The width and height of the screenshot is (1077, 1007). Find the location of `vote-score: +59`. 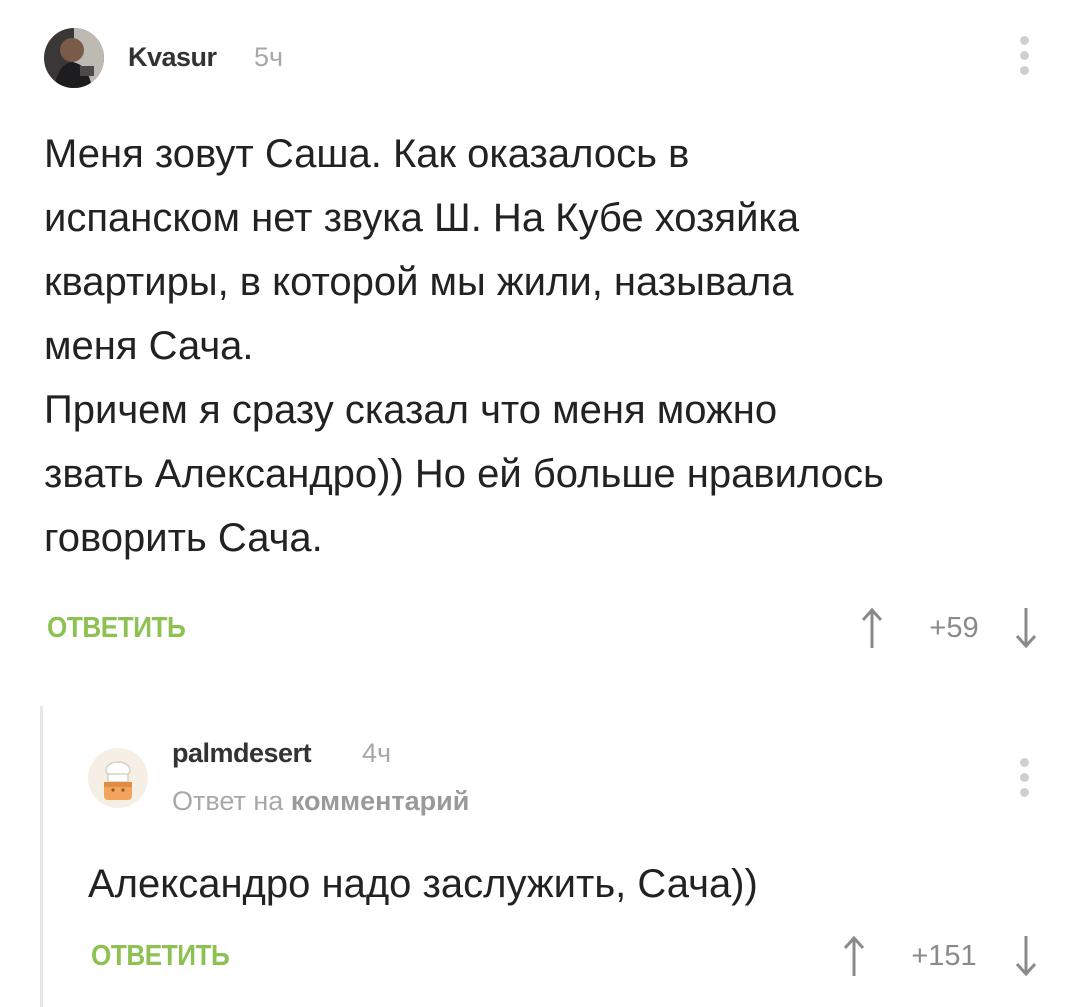

vote-score: +59 is located at coordinates (954, 628).